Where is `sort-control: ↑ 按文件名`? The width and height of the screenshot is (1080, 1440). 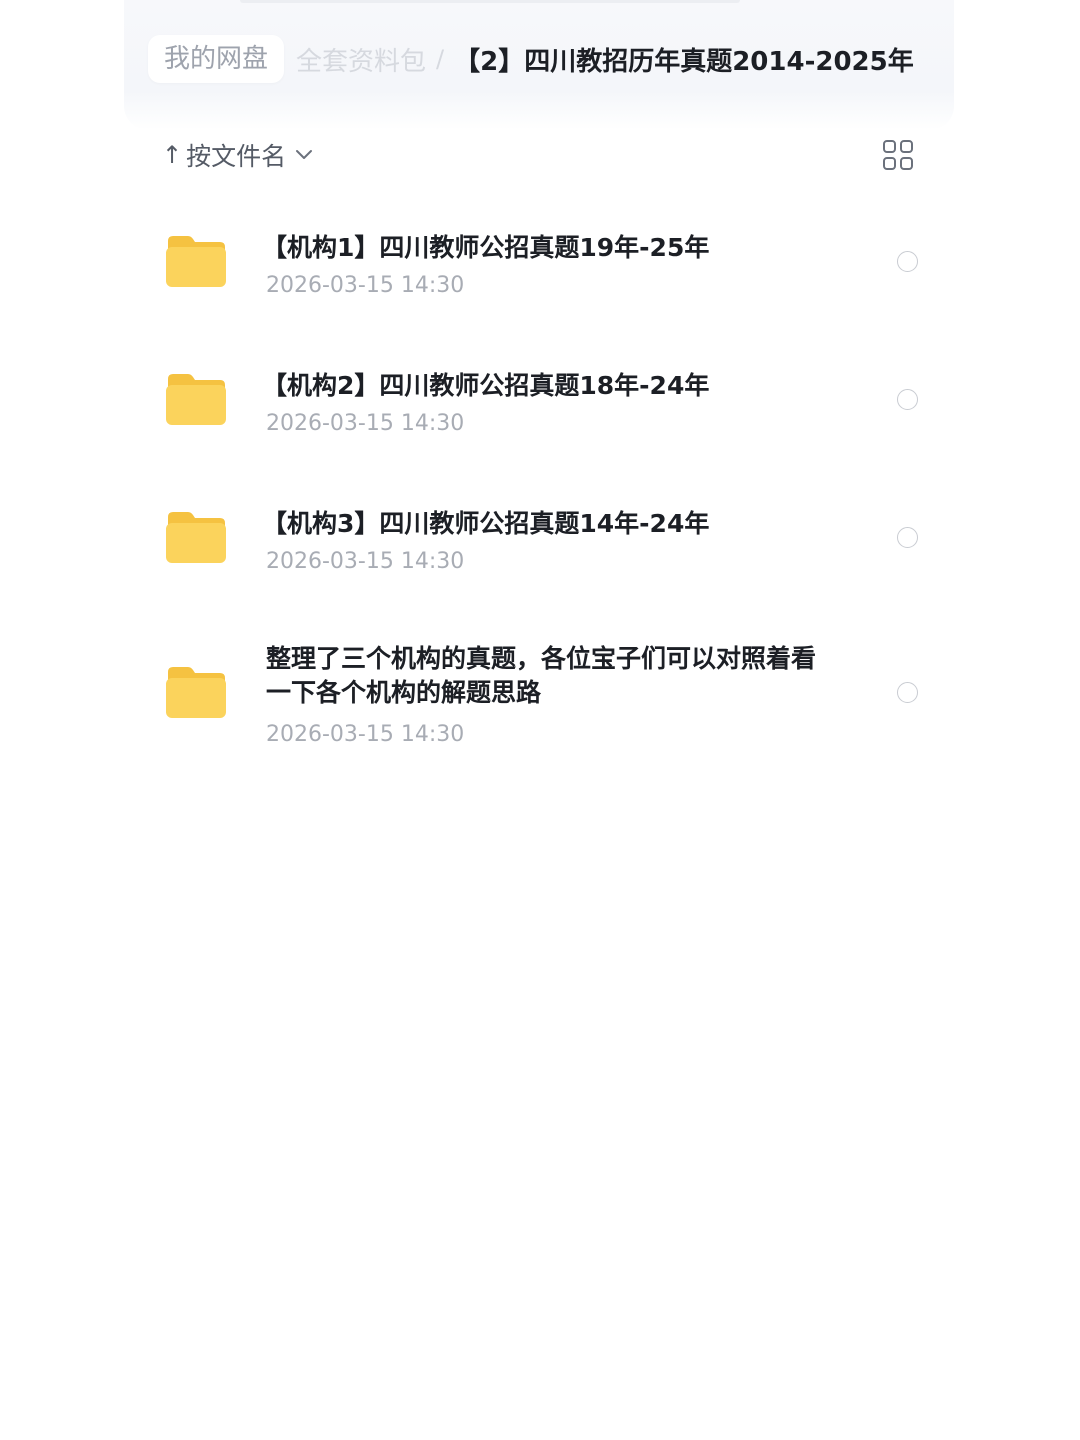
sort-control: ↑ 按文件名 is located at coordinates (238, 155).